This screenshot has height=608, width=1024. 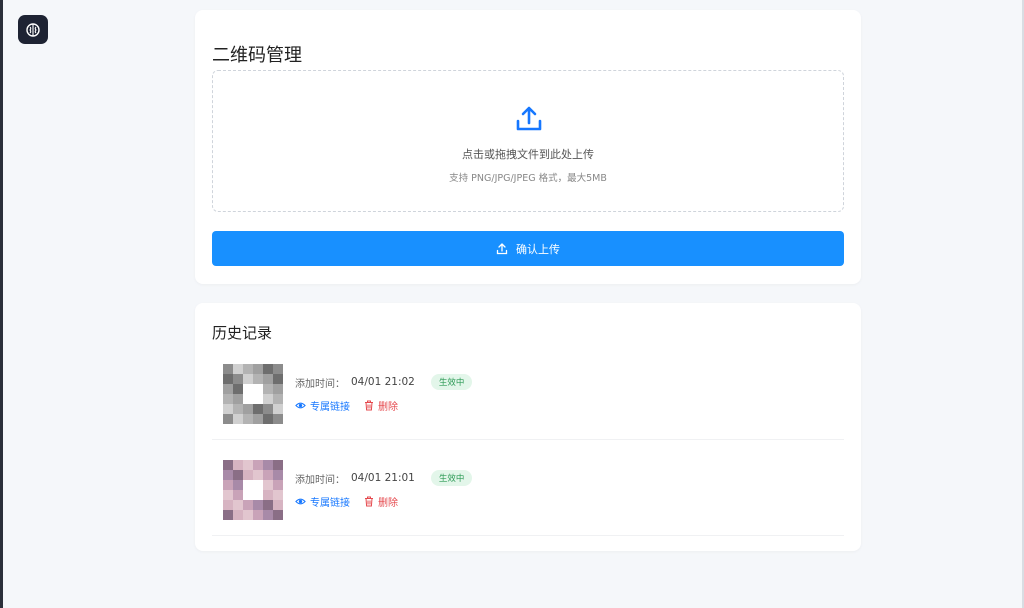 What do you see at coordinates (502, 248) in the screenshot?
I see `upload-icon` at bounding box center [502, 248].